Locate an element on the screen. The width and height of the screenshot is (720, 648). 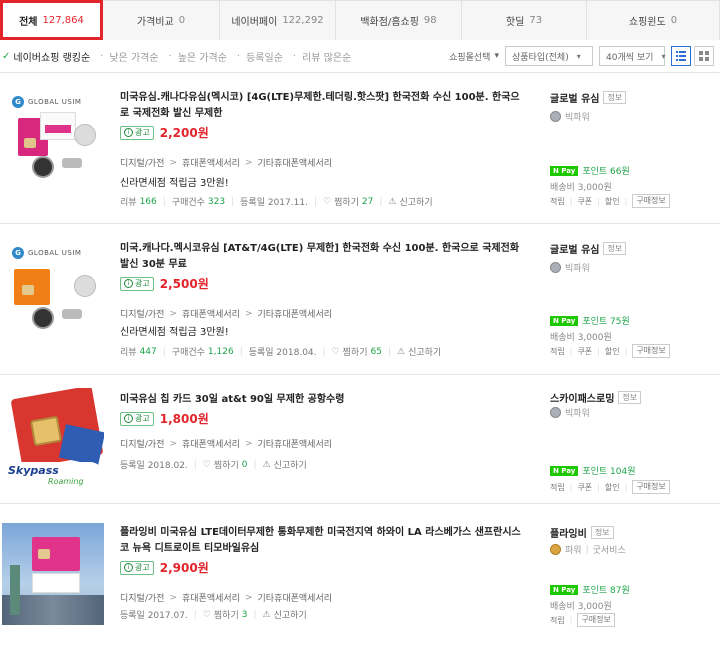
category-path: 디지털/가전 > 휴대폰액세서리 > 기타휴대폰액세서리 is located at coordinates (226, 444).